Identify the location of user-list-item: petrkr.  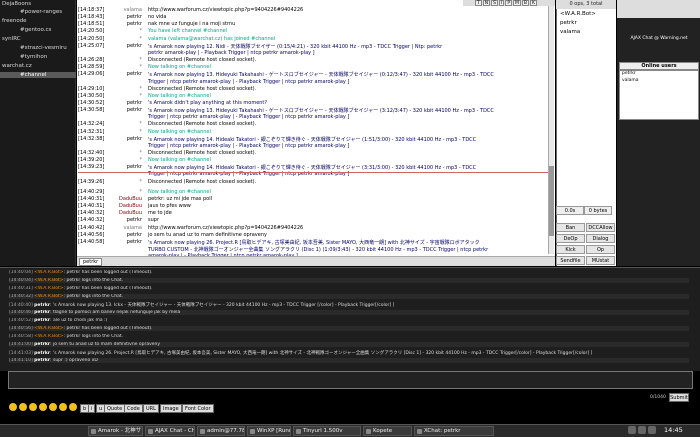
(568, 23).